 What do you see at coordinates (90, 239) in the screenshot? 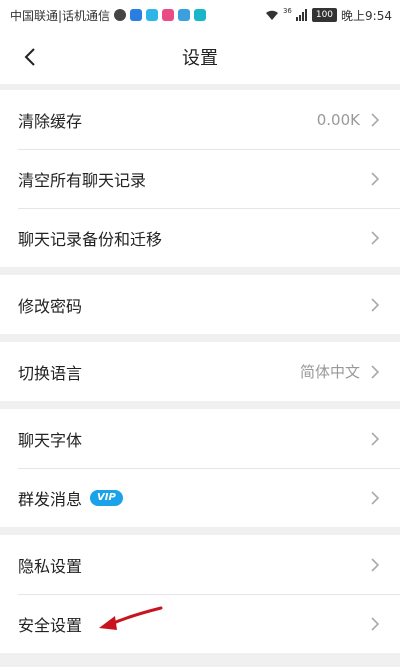
I see `row-label: 聊天记录备份和迁移` at bounding box center [90, 239].